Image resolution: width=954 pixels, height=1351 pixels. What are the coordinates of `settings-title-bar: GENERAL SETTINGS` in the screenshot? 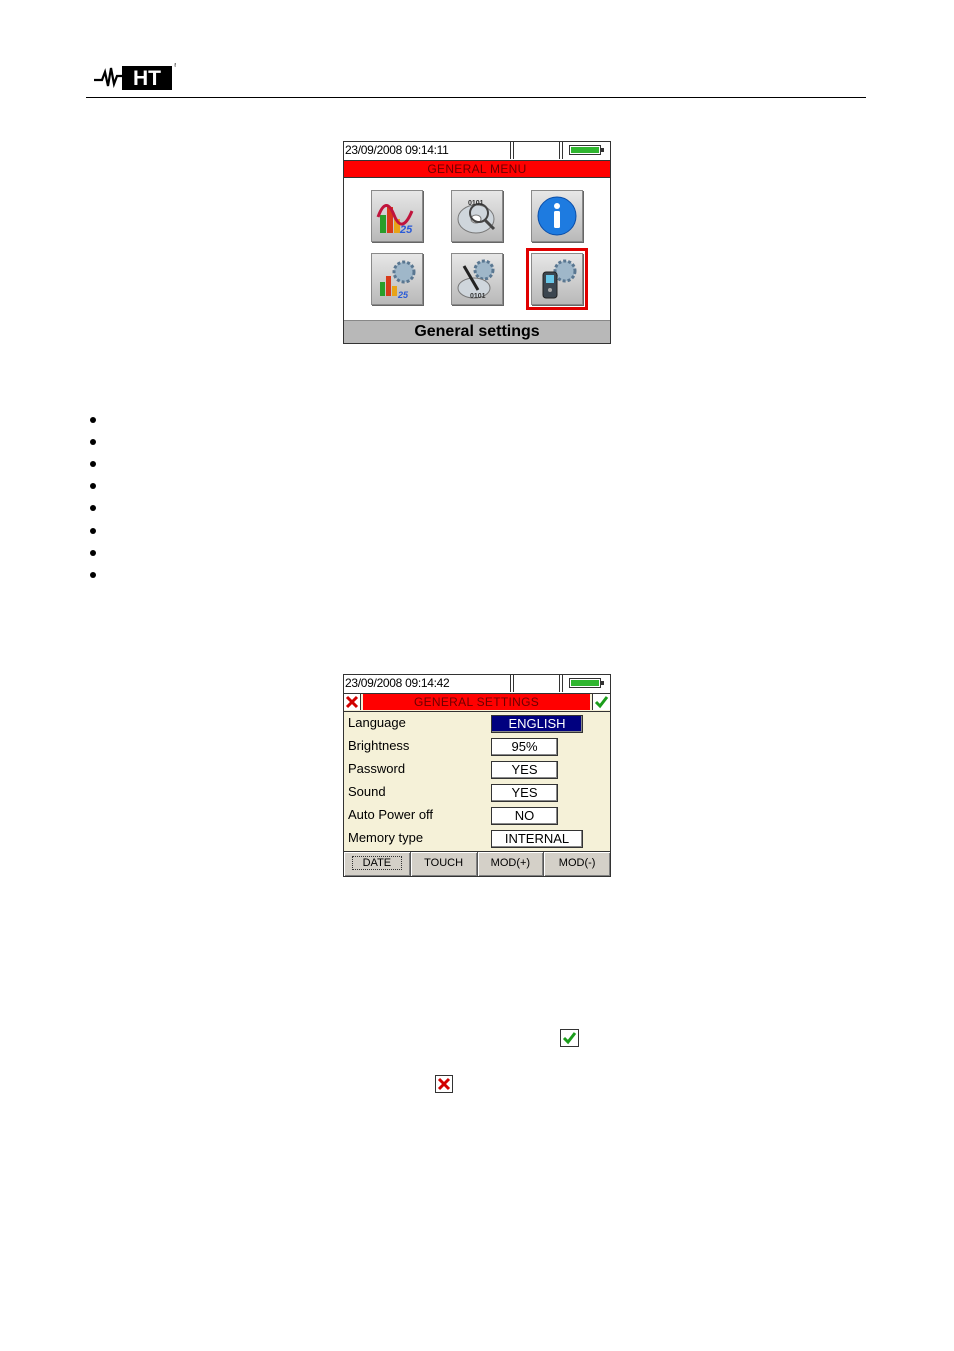 It's located at (477, 703).